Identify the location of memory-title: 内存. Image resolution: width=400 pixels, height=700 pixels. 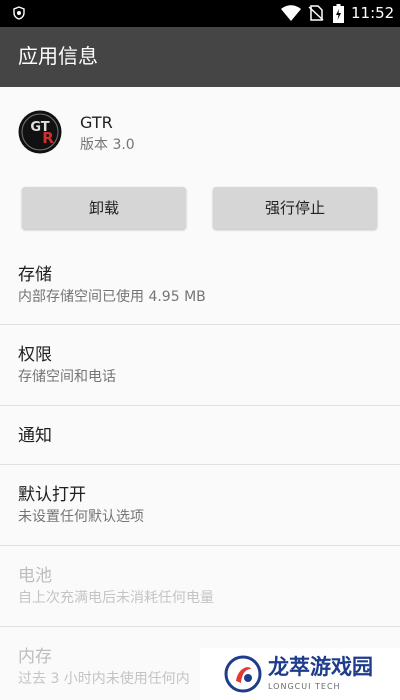
(35, 657).